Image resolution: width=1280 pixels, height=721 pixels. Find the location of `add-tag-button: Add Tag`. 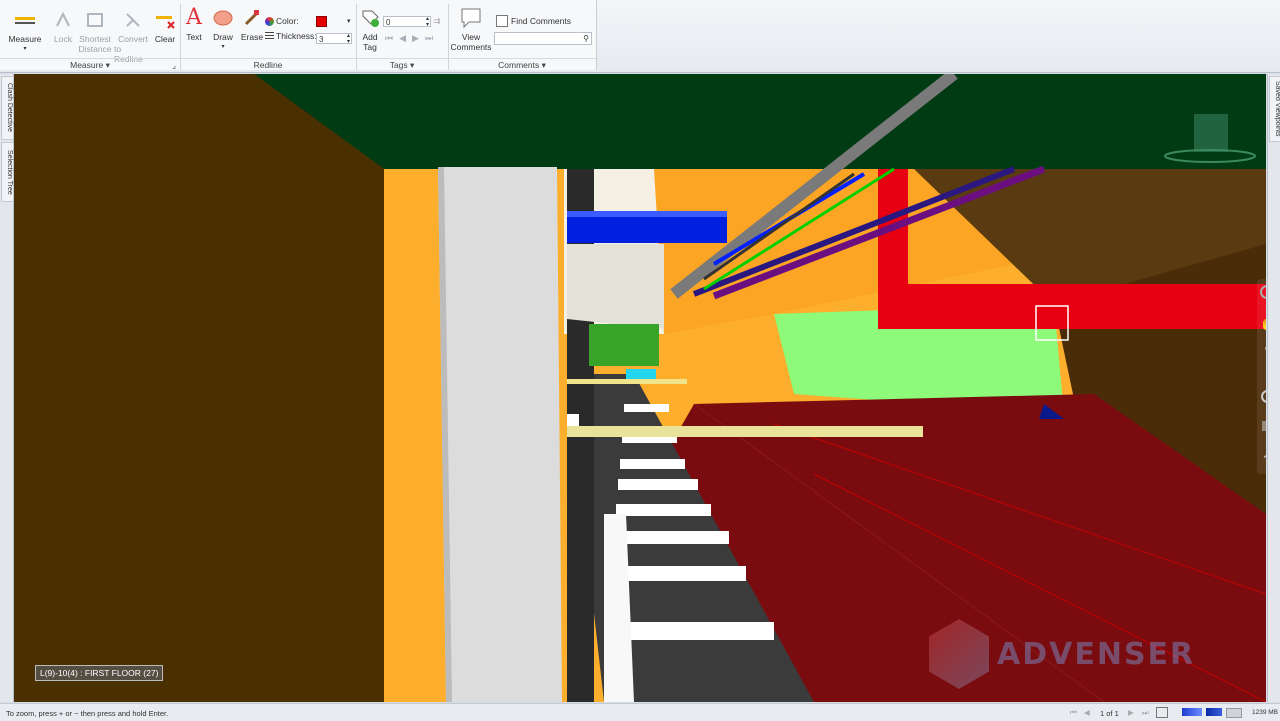

add-tag-button: Add Tag is located at coordinates (370, 29).